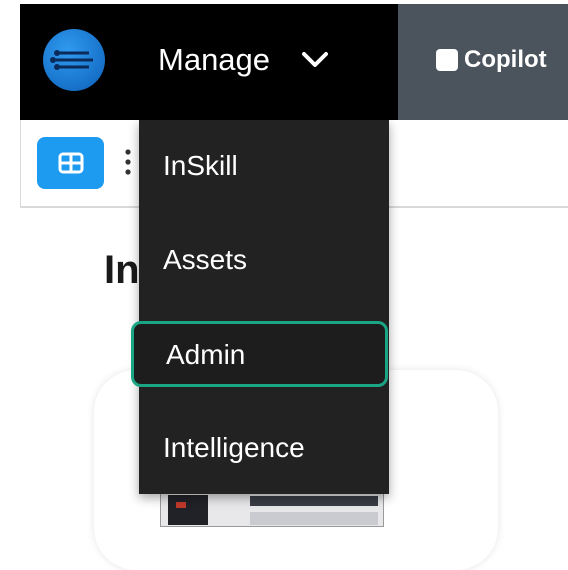  I want to click on manage-menu-button: Manage, so click(214, 60).